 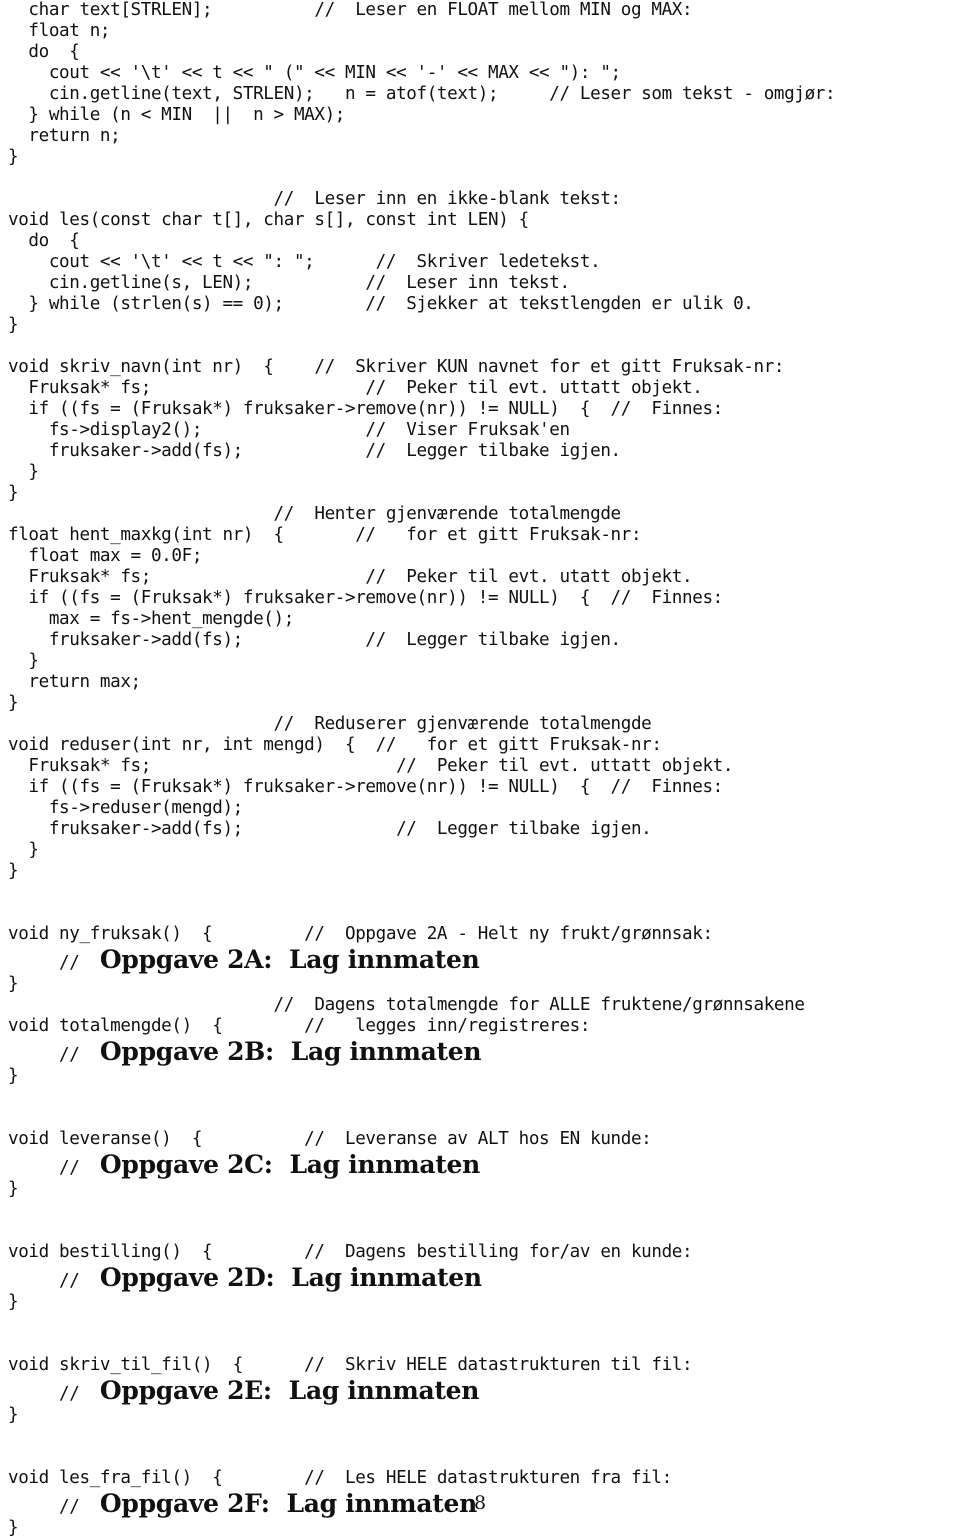 I want to click on task-marker-line: // Oppgave 2A: Lag innmaten, so click(x=480, y=959).